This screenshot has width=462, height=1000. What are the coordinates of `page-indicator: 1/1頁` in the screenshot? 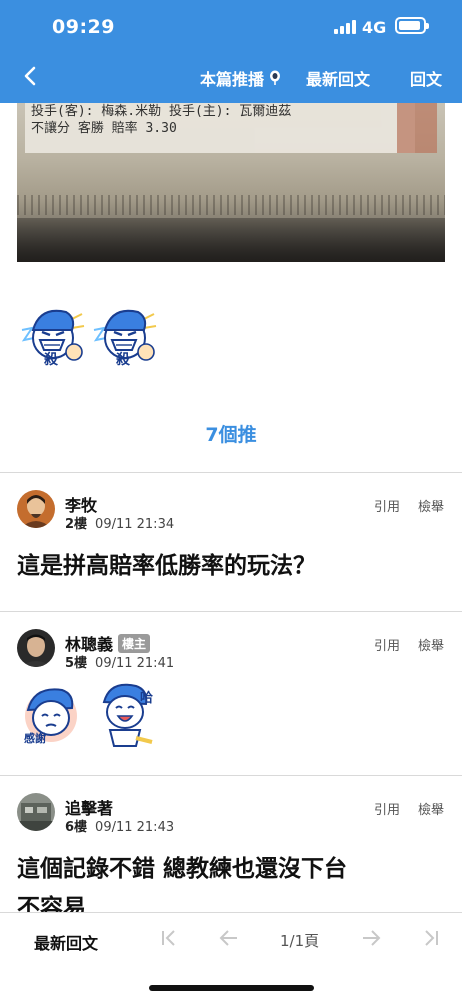 It's located at (300, 941).